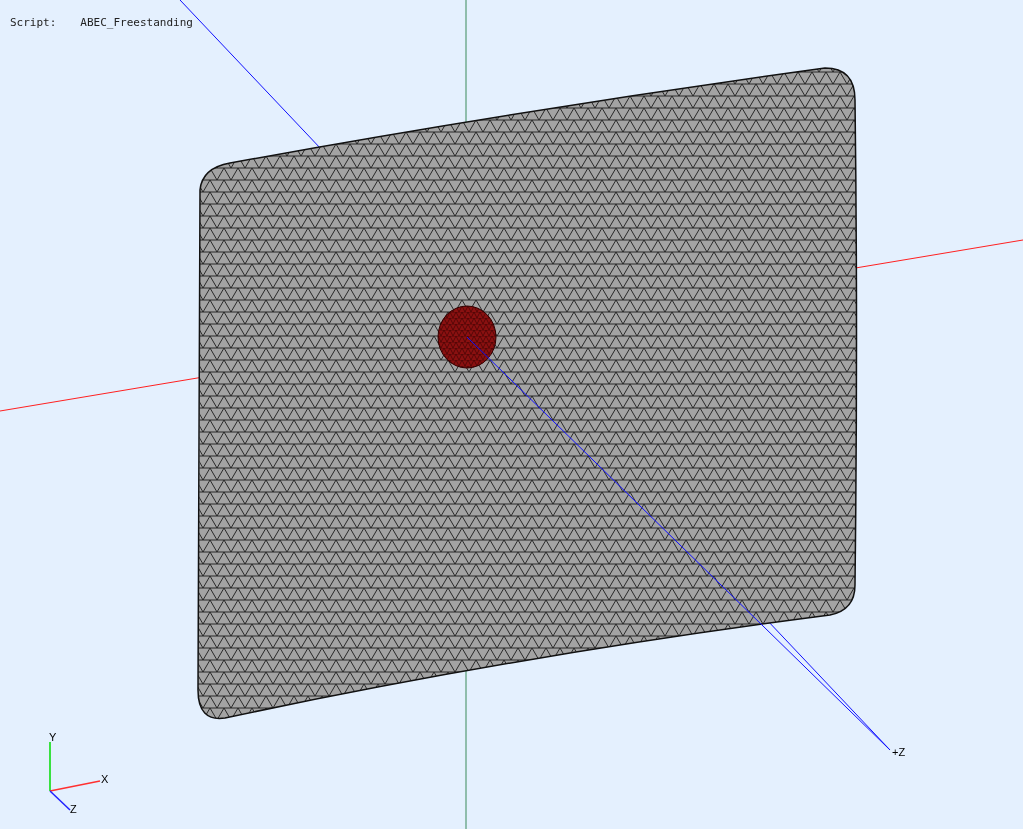 This screenshot has width=1023, height=829. I want to click on script-label: Script:, so click(33, 22).